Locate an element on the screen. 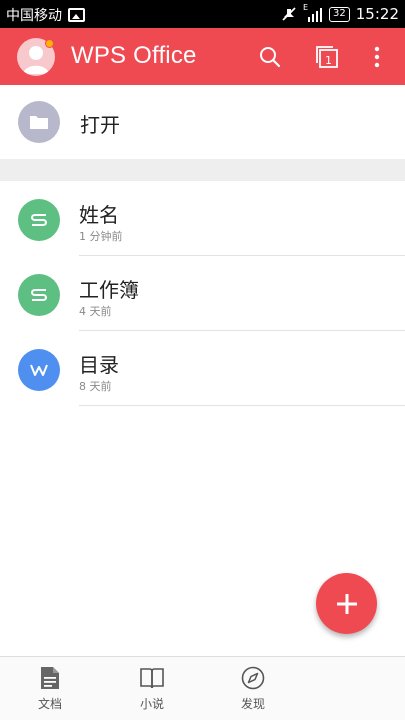  file-modified-time: 8 天前 is located at coordinates (95, 386).